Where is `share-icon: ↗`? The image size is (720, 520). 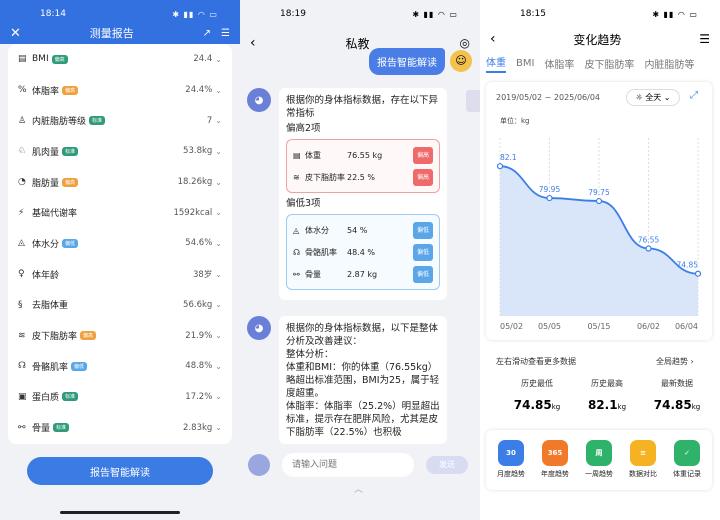 share-icon: ↗ is located at coordinates (207, 33).